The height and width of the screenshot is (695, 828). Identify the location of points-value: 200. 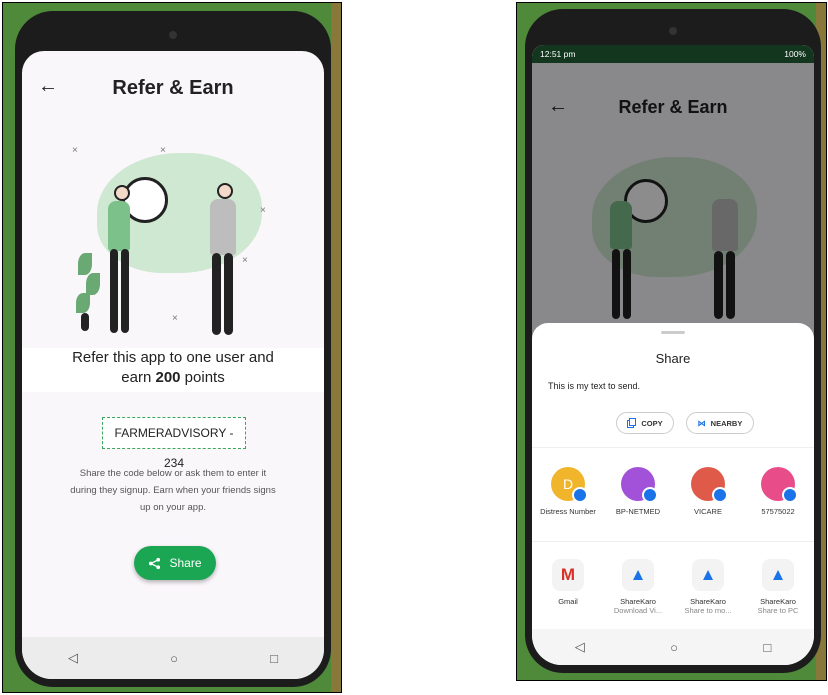
(168, 377).